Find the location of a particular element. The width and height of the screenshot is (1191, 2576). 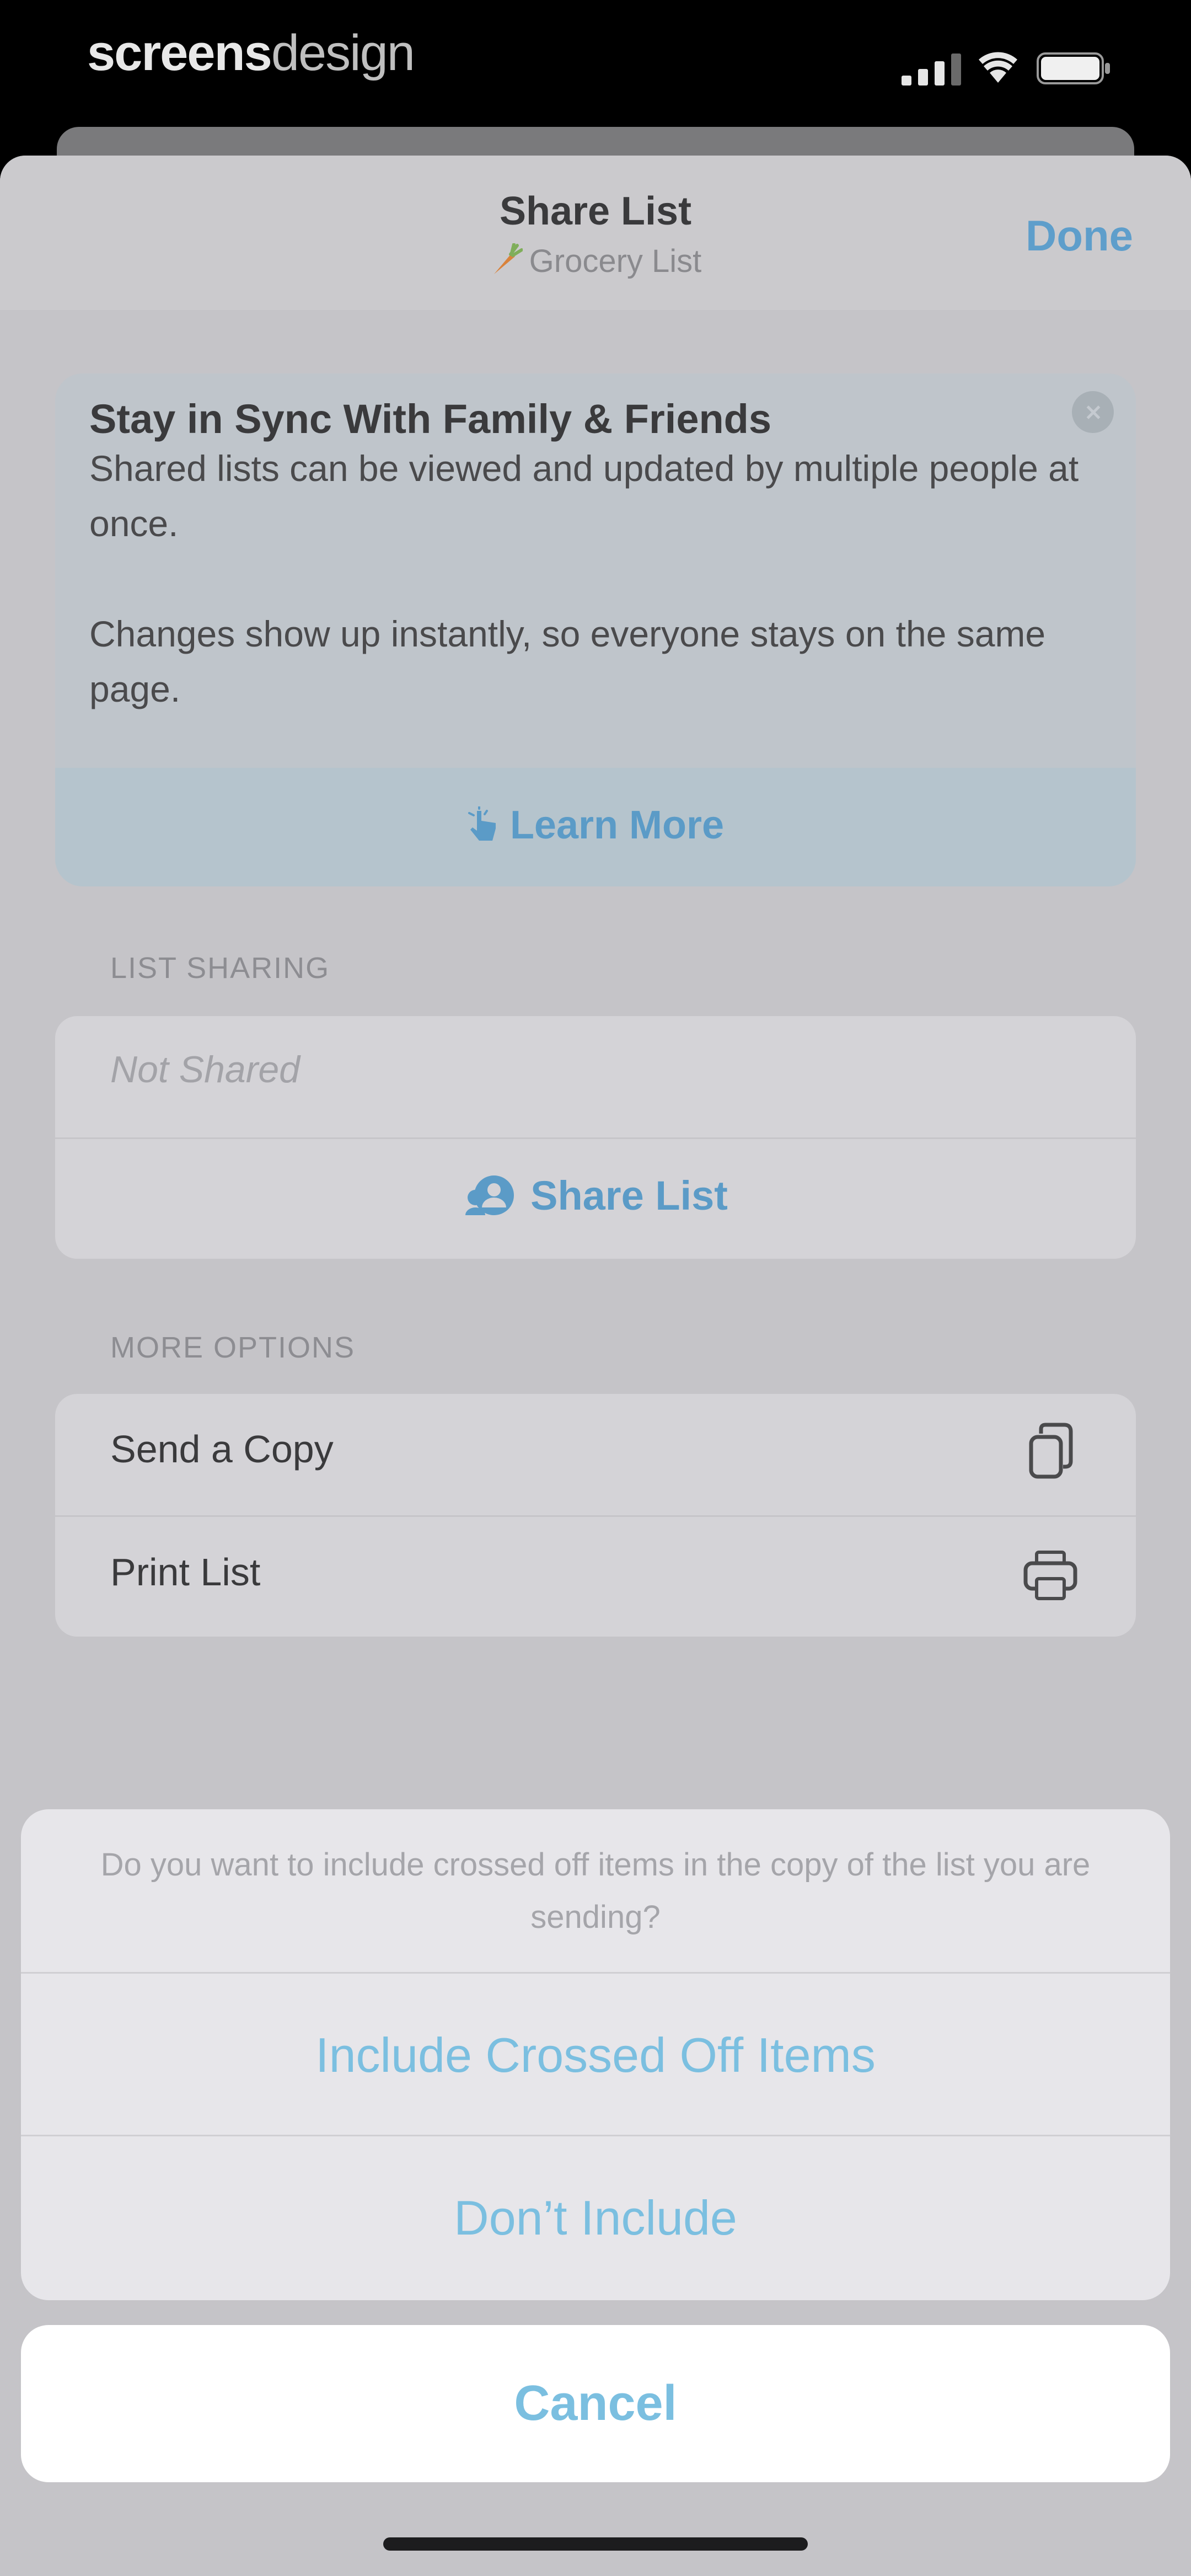

print-list-label: Print List is located at coordinates (185, 1572).